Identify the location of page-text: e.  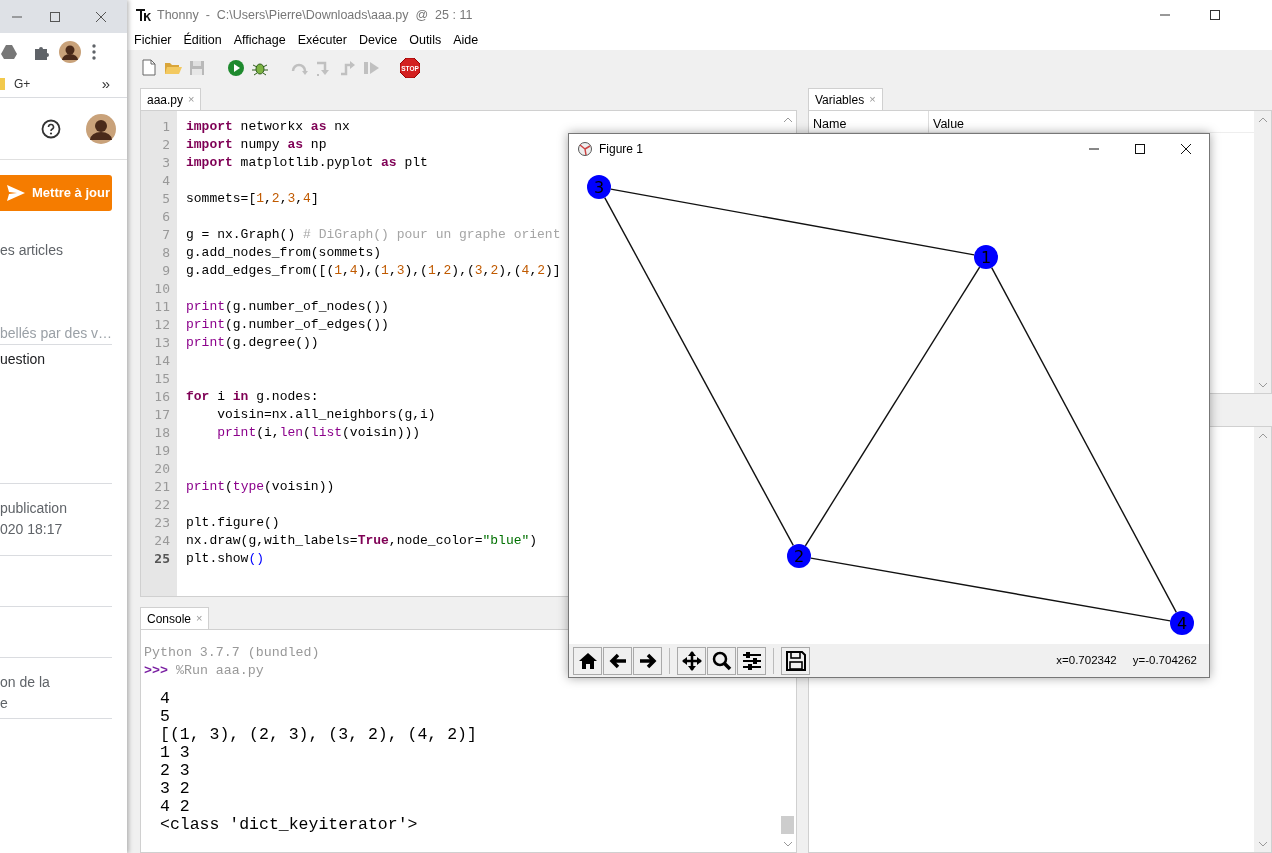
(4, 703).